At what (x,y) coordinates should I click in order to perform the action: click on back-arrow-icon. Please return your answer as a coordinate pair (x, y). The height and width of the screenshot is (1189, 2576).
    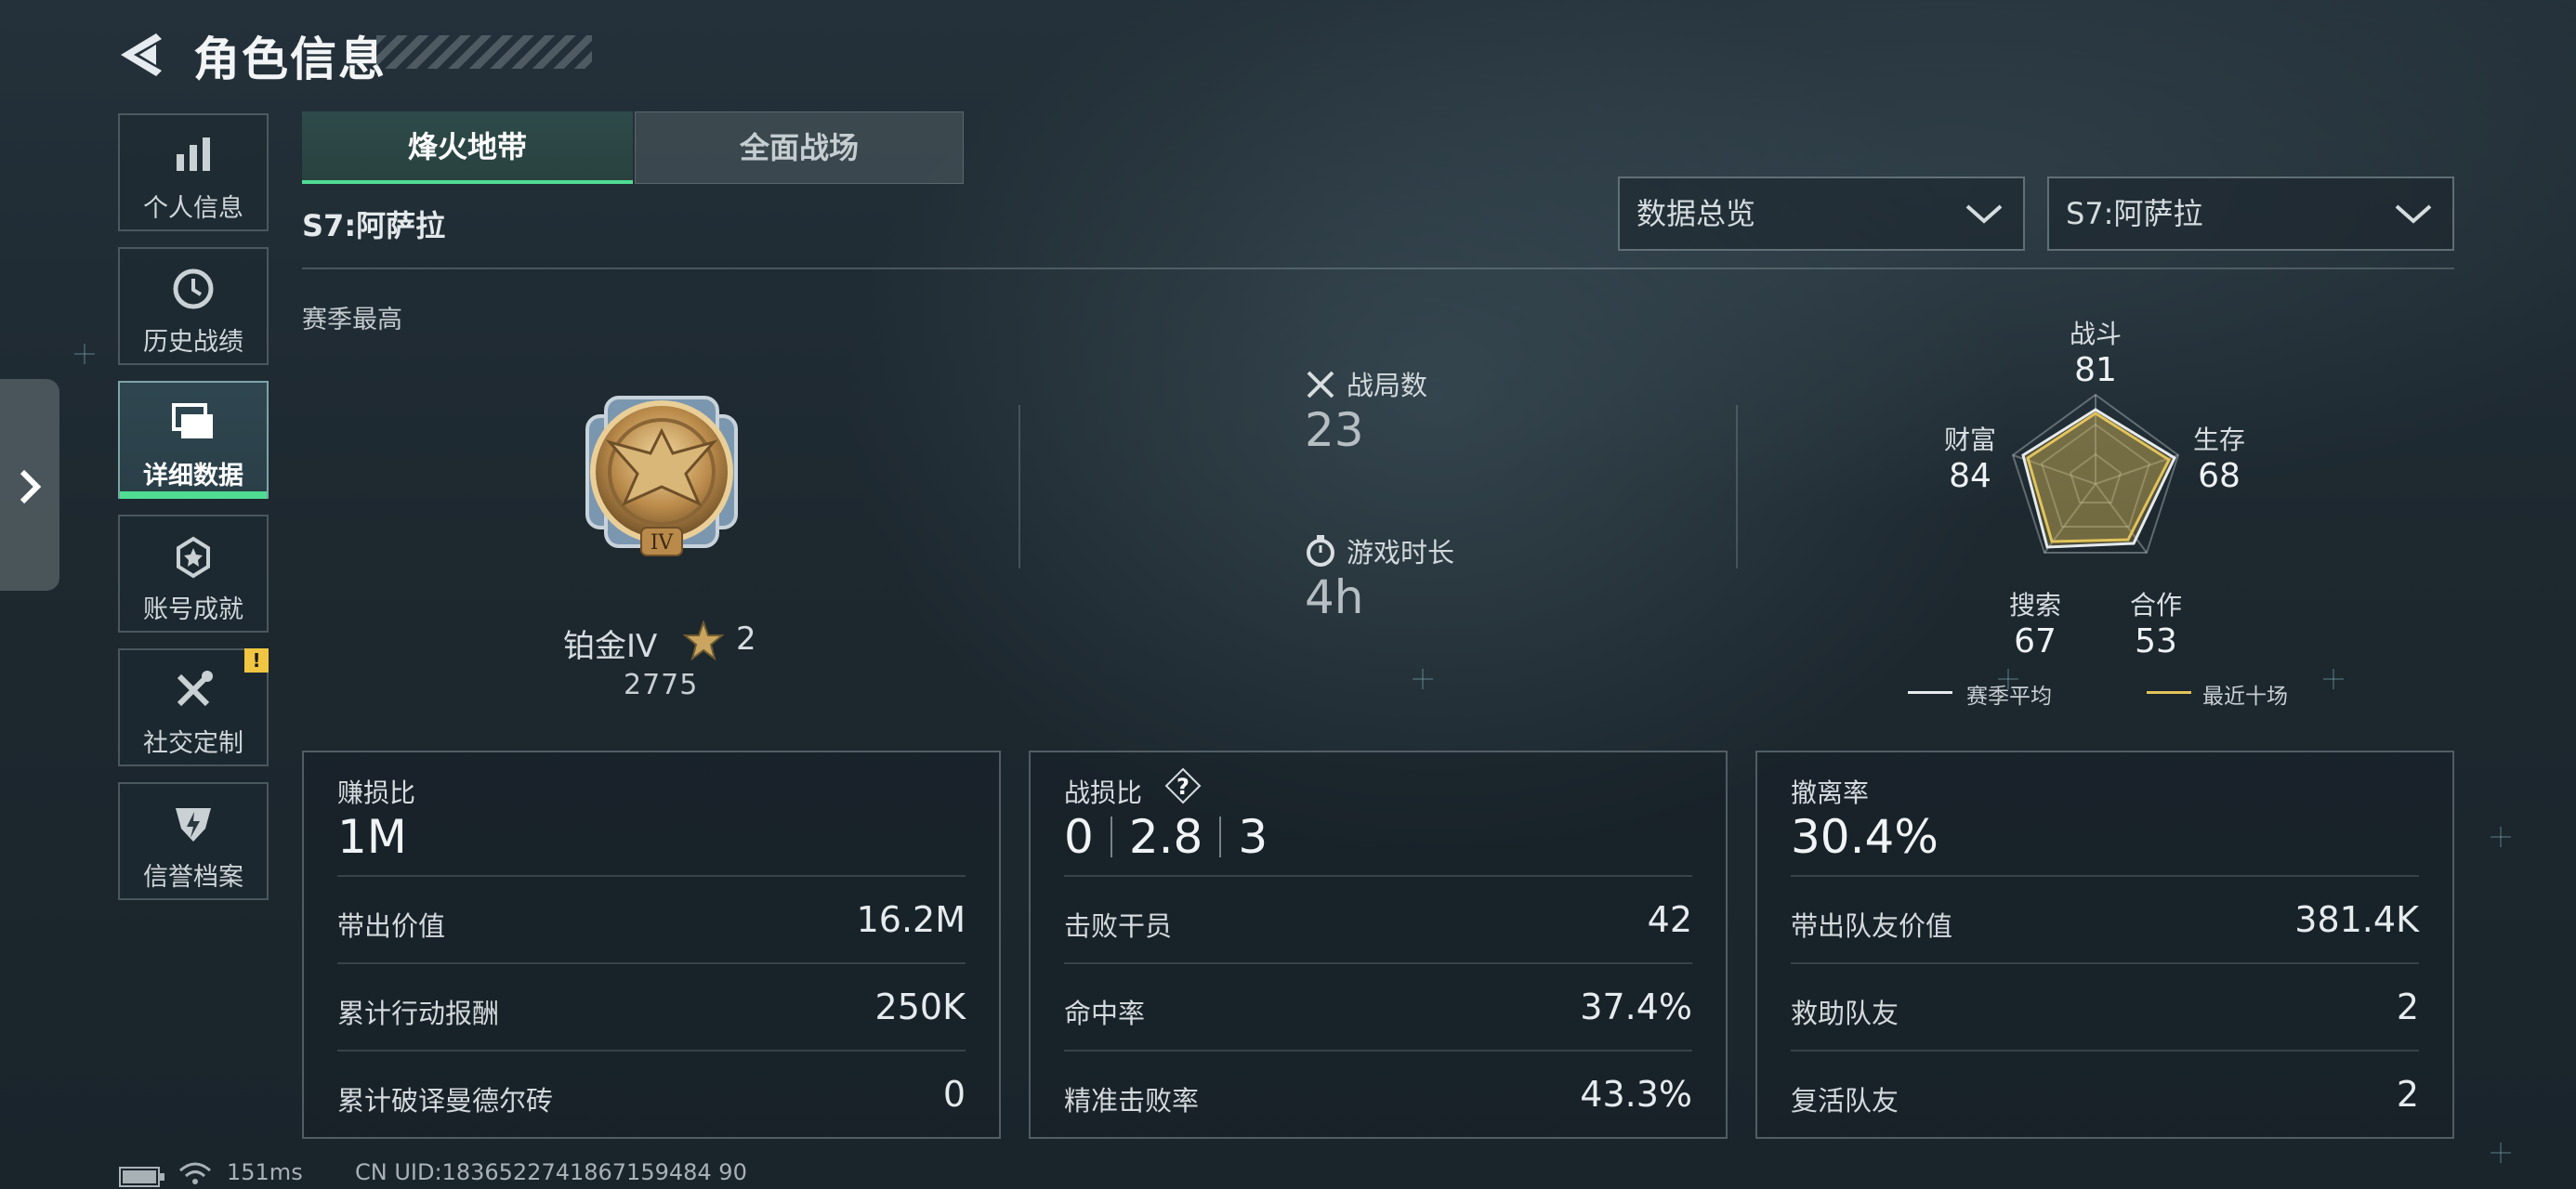
    Looking at the image, I should click on (141, 54).